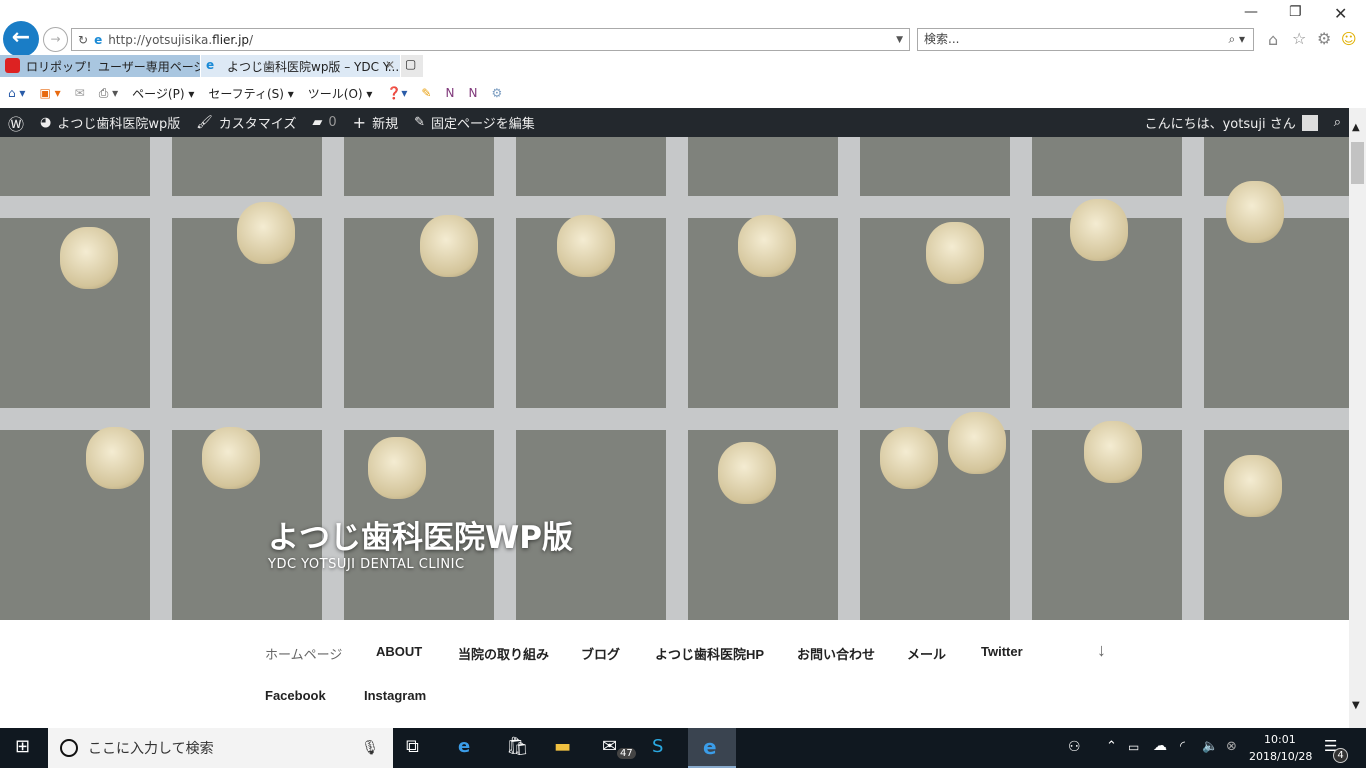 This screenshot has width=1366, height=768. Describe the element at coordinates (1280, 756) in the screenshot. I see `clock-date: 2018/10/28` at that location.